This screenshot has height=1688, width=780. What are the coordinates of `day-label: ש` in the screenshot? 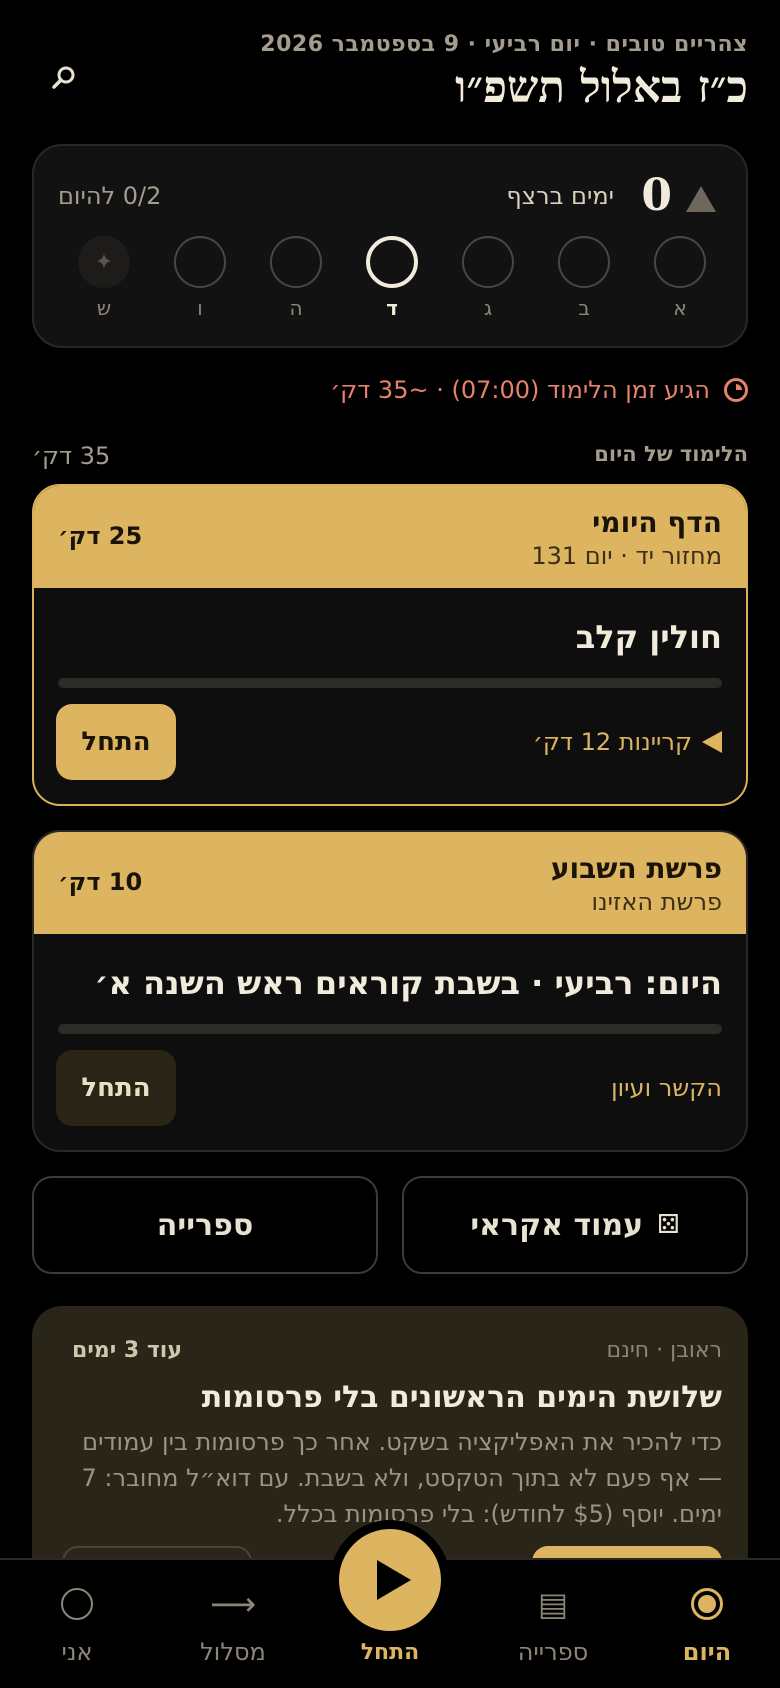 It's located at (104, 308).